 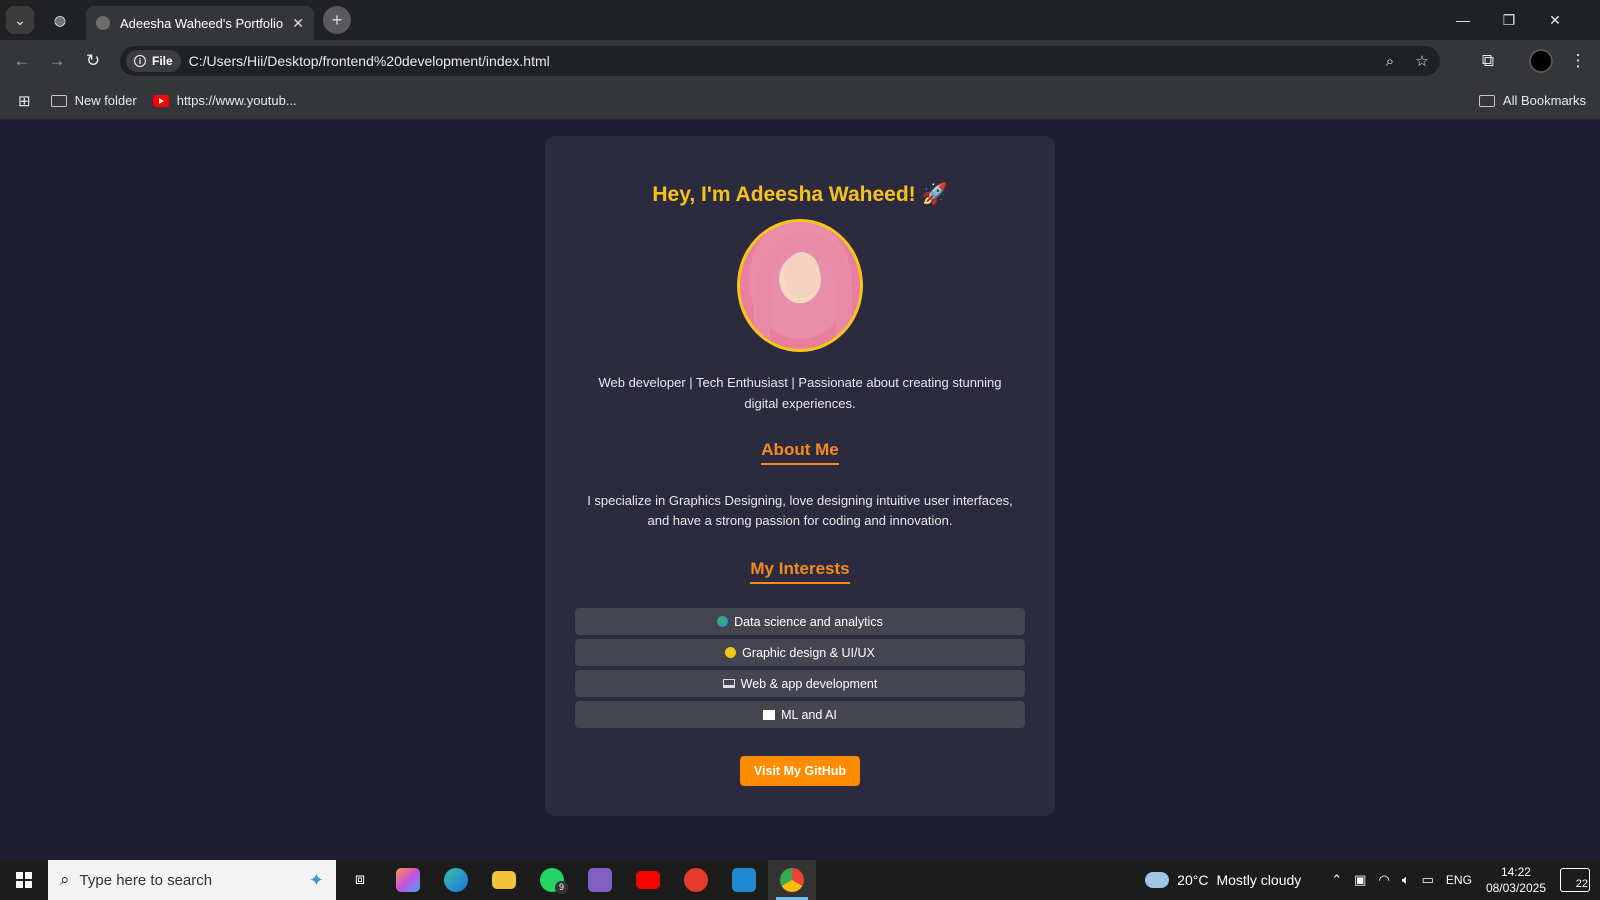 What do you see at coordinates (1488, 61) in the screenshot?
I see `extensions-icon: ⧉` at bounding box center [1488, 61].